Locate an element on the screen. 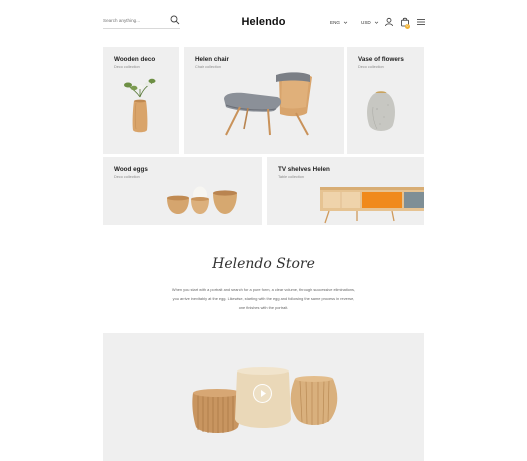 The width and height of the screenshot is (527, 461). search-icon is located at coordinates (175, 20).